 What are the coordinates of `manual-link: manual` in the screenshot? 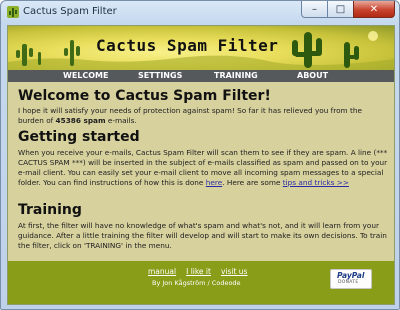 It's located at (162, 271).